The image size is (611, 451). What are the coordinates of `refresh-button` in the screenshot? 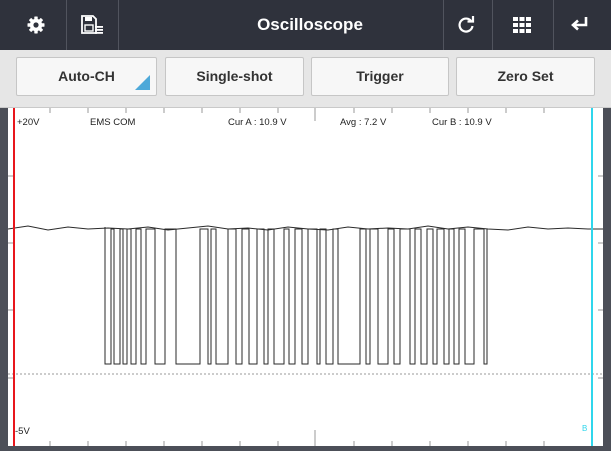 It's located at (466, 25).